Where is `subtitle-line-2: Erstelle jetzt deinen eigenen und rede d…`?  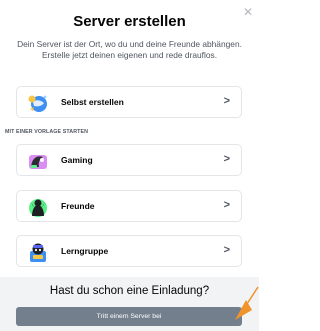 subtitle-line-2: Erstelle jetzt deinen eigenen und rede d… is located at coordinates (129, 55).